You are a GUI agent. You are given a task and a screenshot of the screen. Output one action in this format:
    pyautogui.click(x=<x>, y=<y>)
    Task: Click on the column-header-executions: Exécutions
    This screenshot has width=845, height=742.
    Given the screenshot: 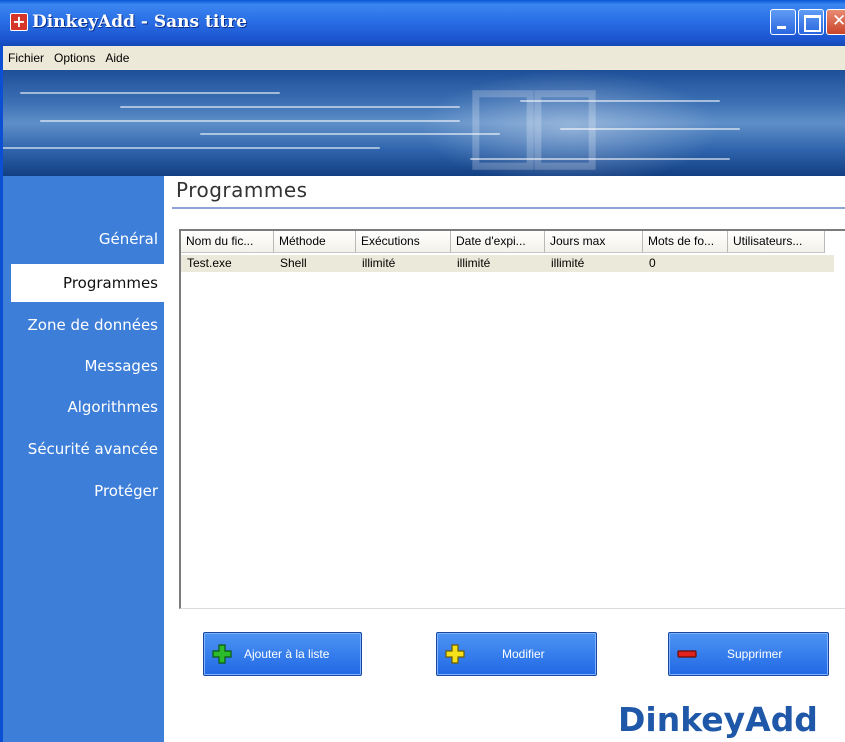 What is the action you would take?
    pyautogui.click(x=403, y=242)
    